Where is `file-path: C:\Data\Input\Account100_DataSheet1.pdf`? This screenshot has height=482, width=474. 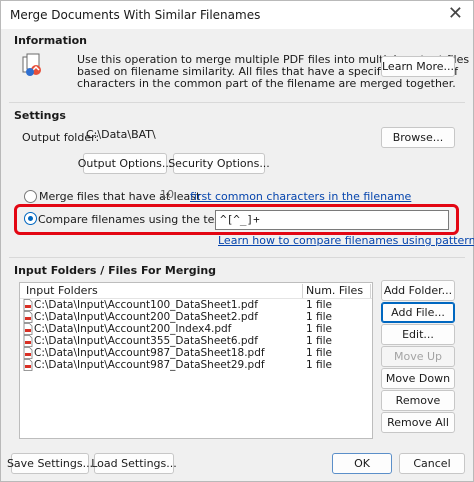 file-path: C:\Data\Input\Account100_DataSheet1.pdf is located at coordinates (146, 305).